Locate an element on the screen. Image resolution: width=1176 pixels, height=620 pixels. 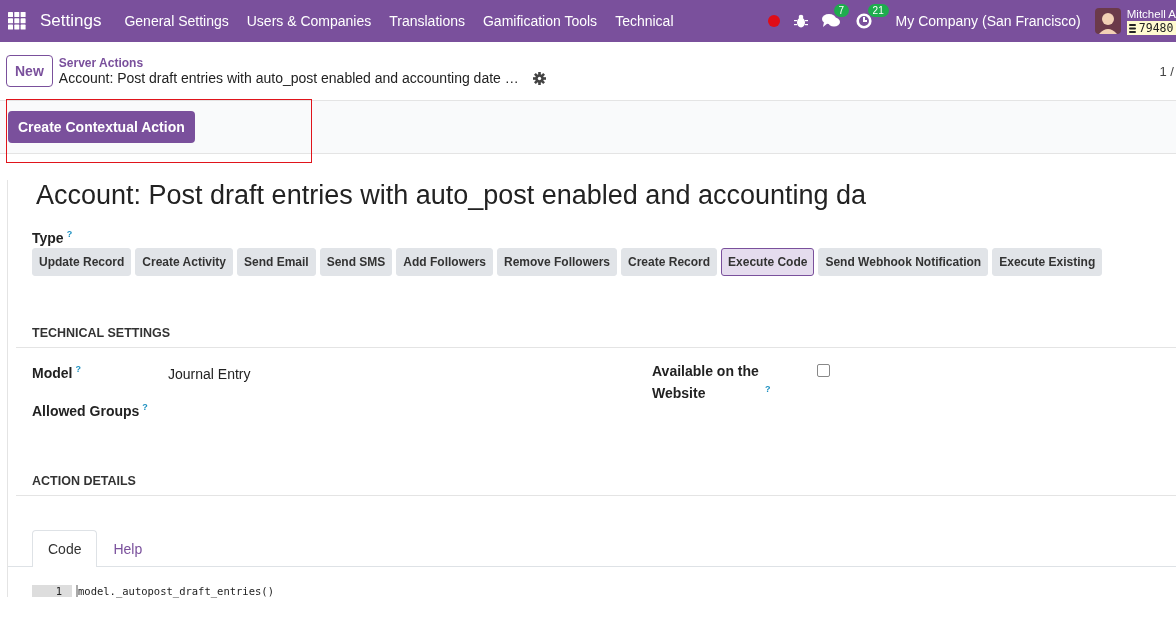
pager-value: 1 / is located at coordinates (1166, 71).